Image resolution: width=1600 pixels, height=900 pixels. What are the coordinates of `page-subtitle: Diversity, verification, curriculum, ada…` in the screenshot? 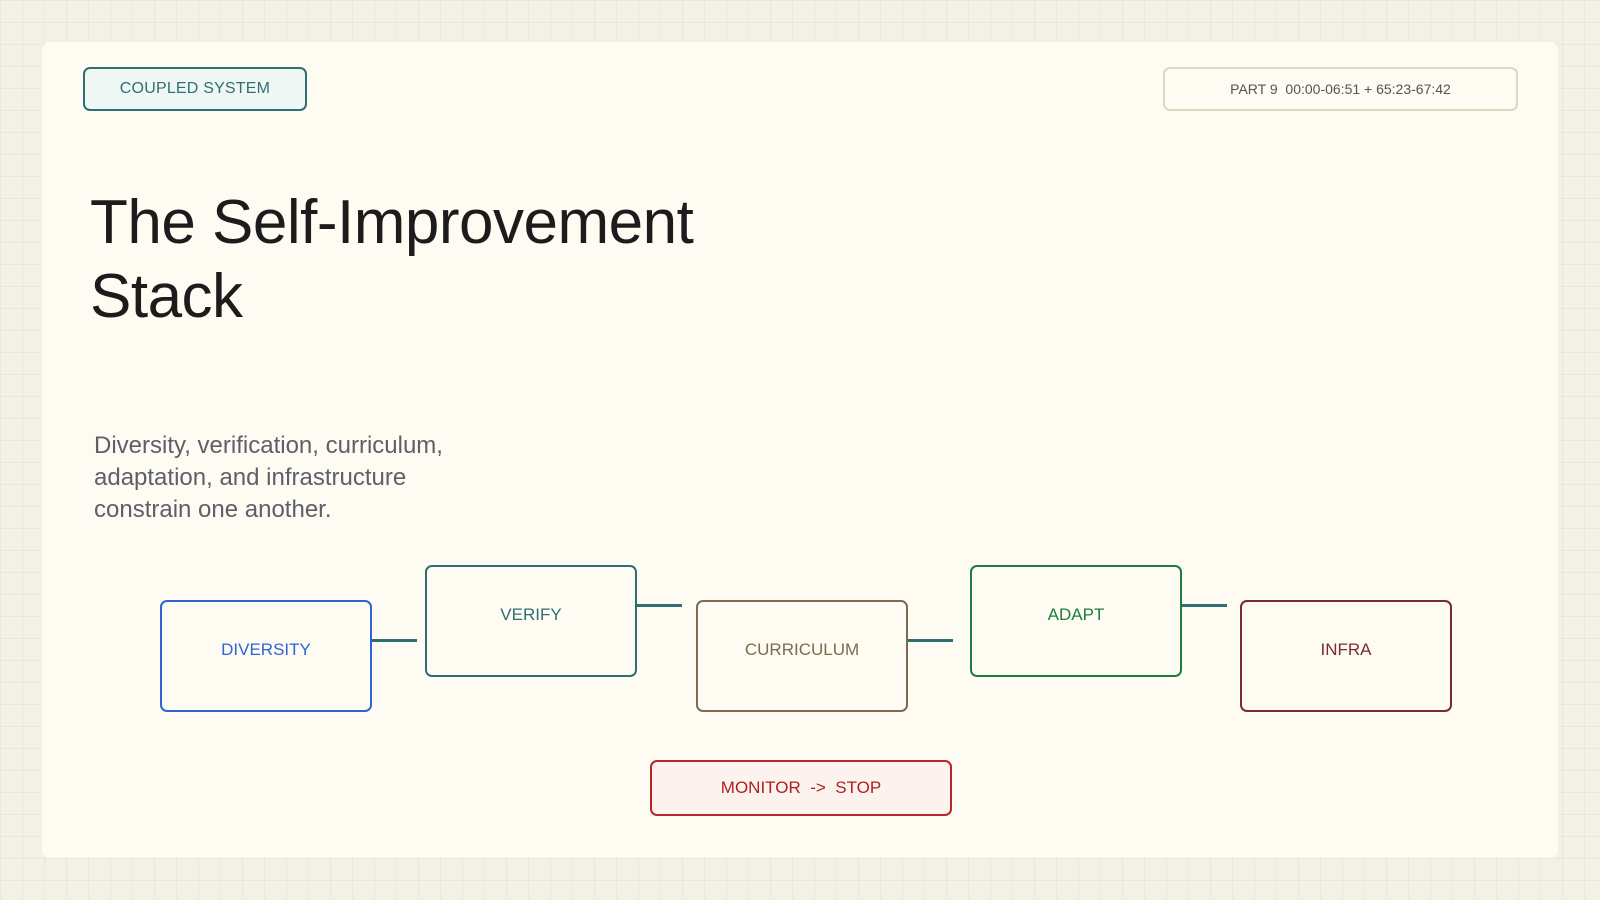 It's located at (268, 477).